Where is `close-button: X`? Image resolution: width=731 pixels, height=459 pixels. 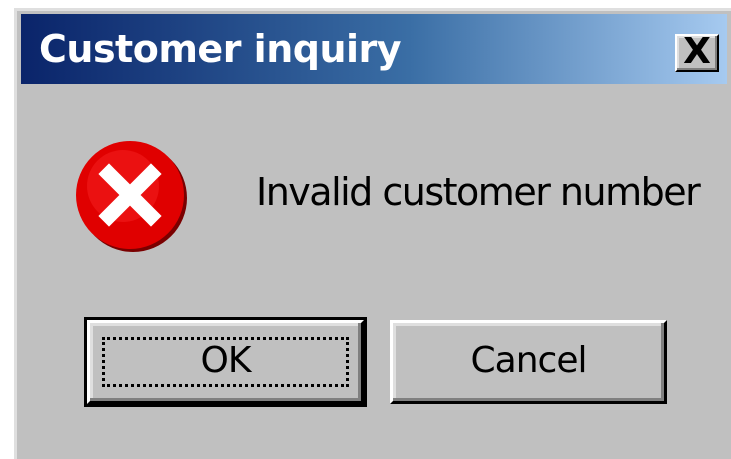
close-button: X is located at coordinates (697, 51).